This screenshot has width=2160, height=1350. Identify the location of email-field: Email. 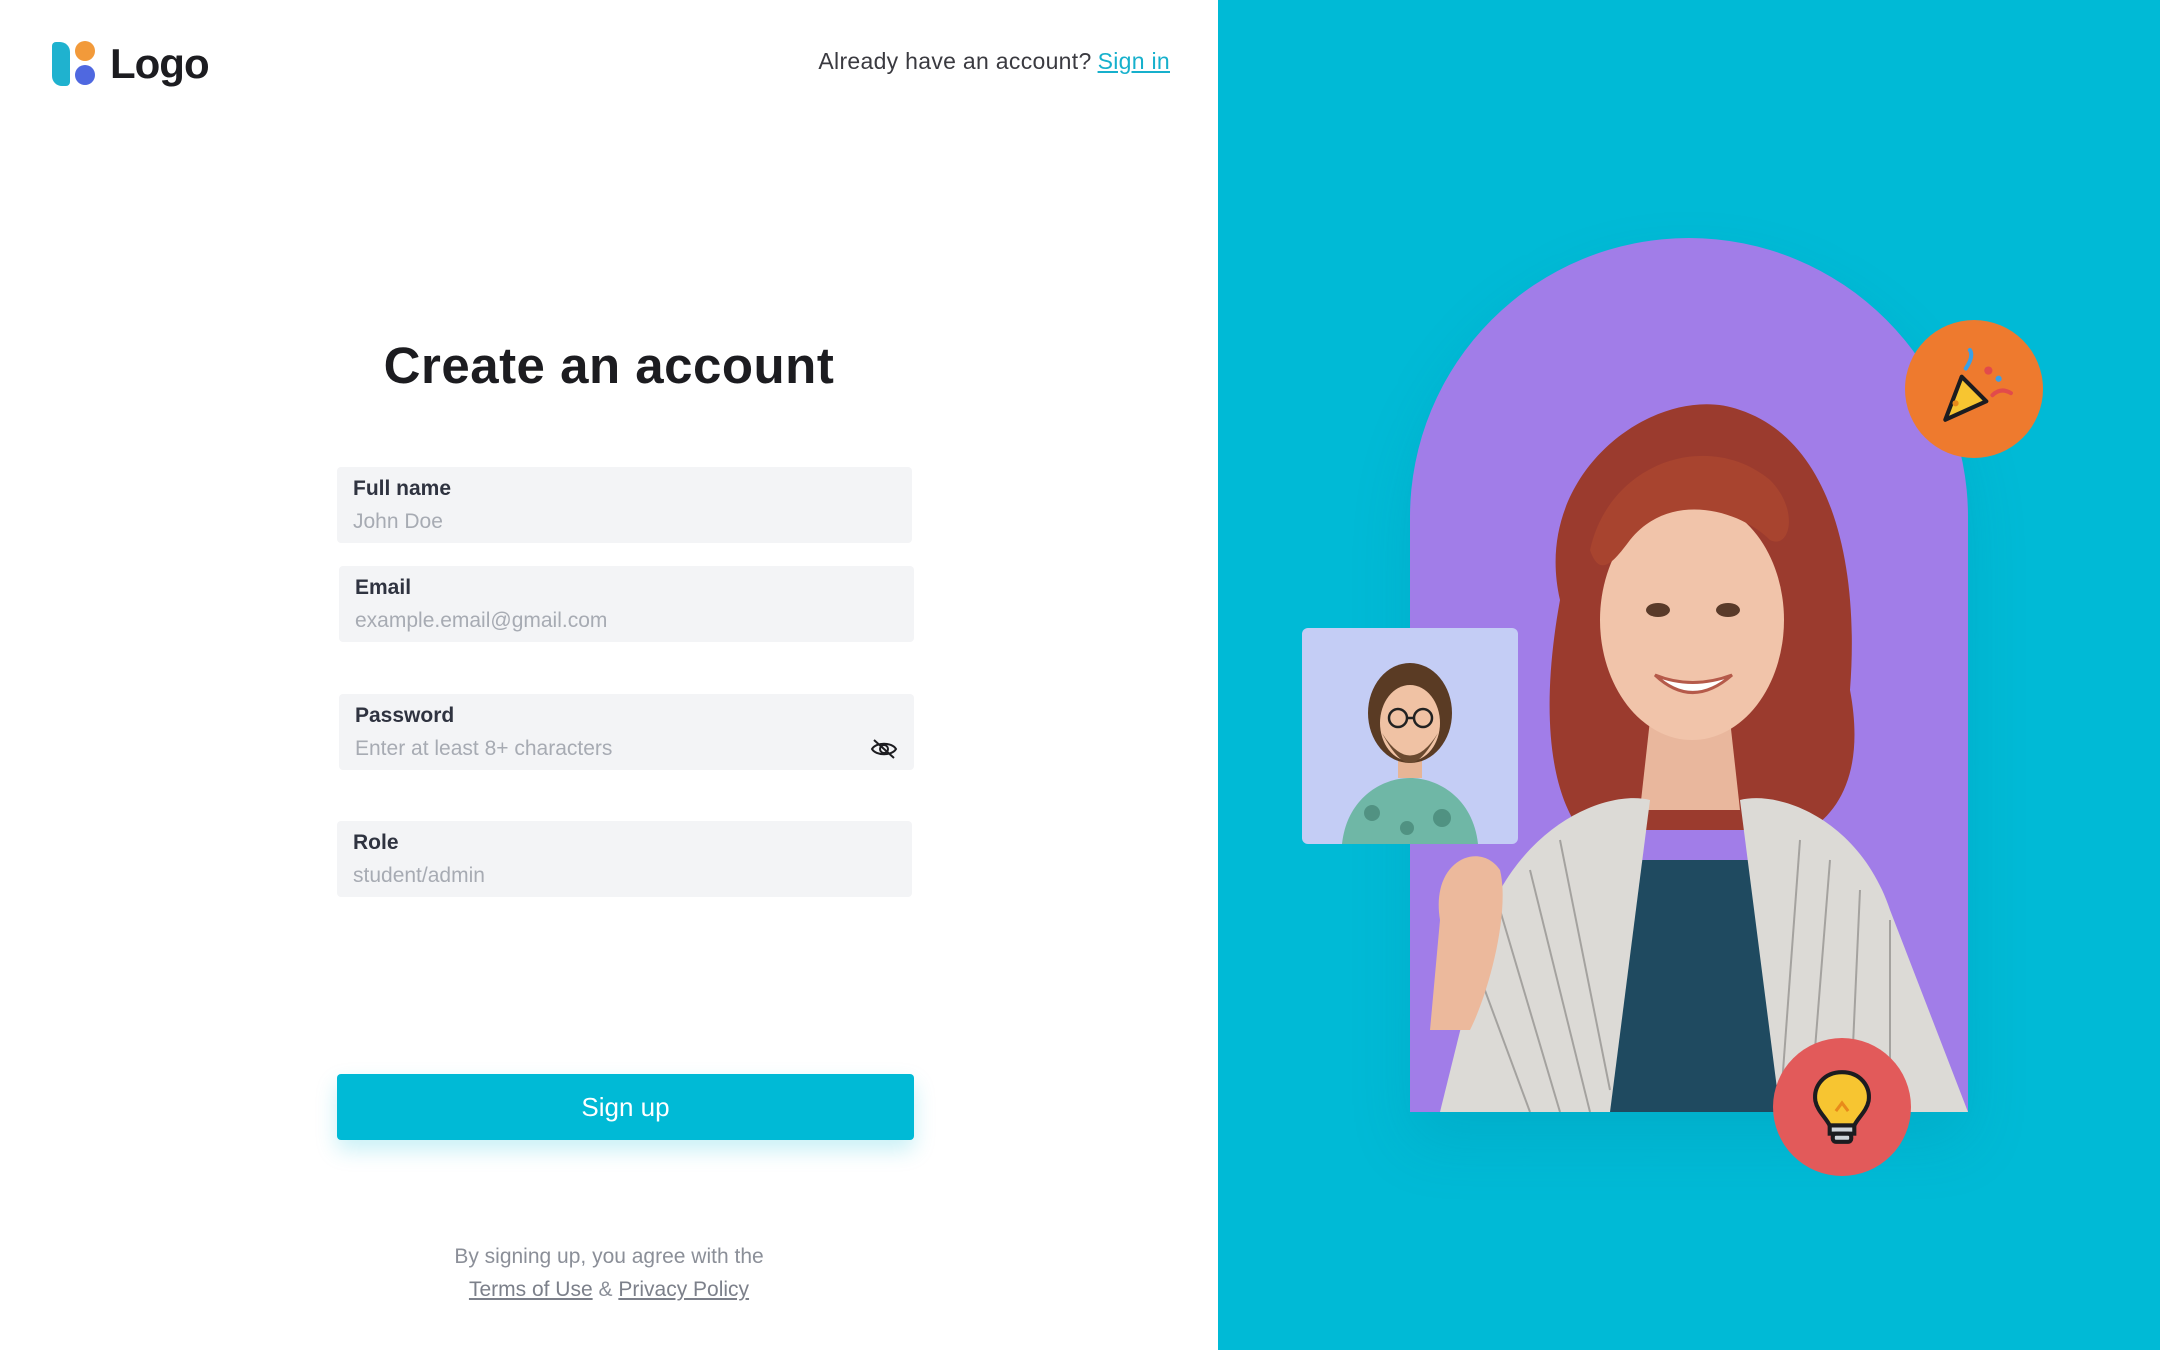
(626, 604).